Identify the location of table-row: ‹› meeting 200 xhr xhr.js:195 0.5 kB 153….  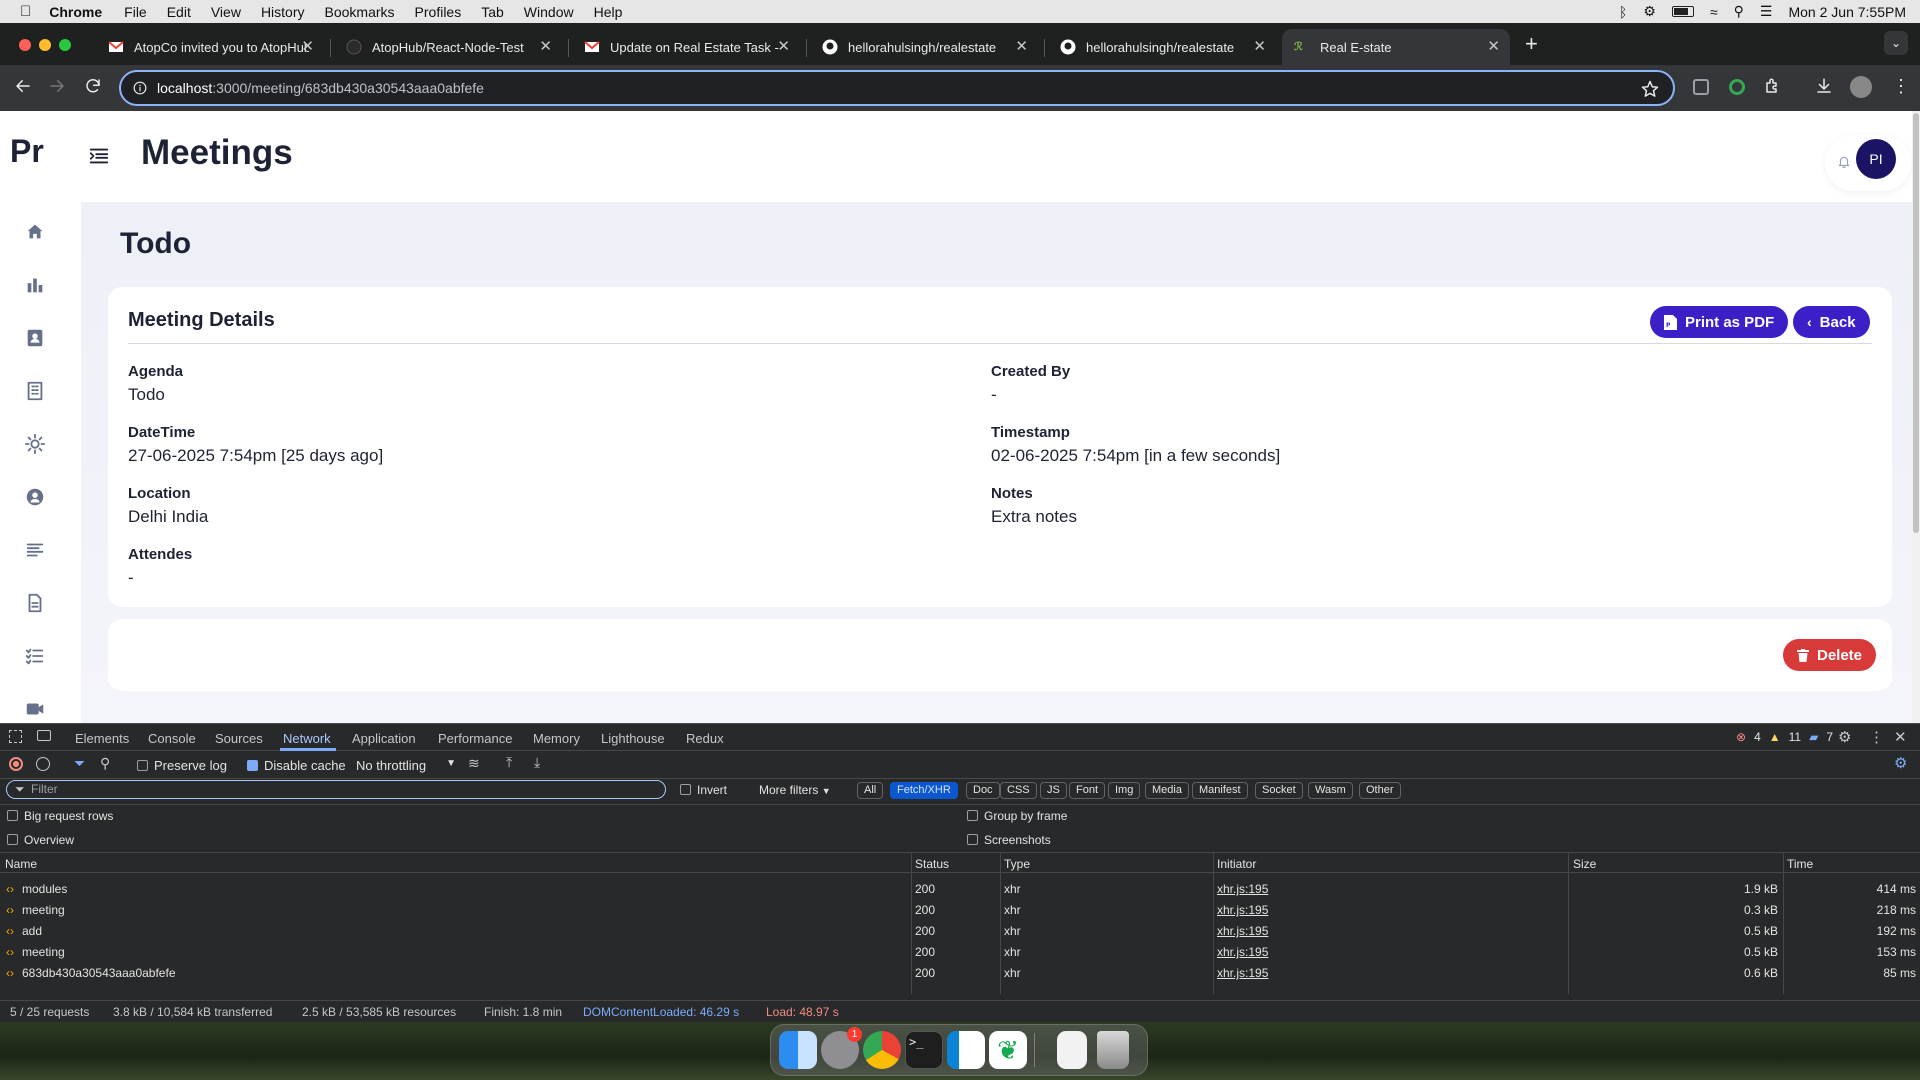
(960, 952).